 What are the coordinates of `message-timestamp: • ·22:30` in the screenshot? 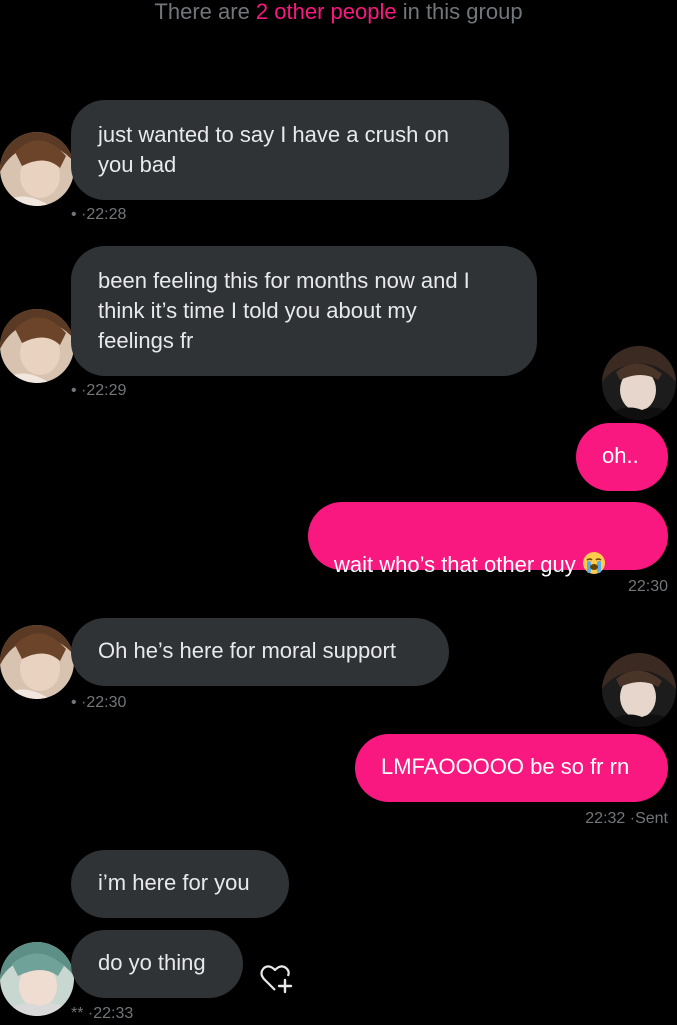 It's located at (99, 702).